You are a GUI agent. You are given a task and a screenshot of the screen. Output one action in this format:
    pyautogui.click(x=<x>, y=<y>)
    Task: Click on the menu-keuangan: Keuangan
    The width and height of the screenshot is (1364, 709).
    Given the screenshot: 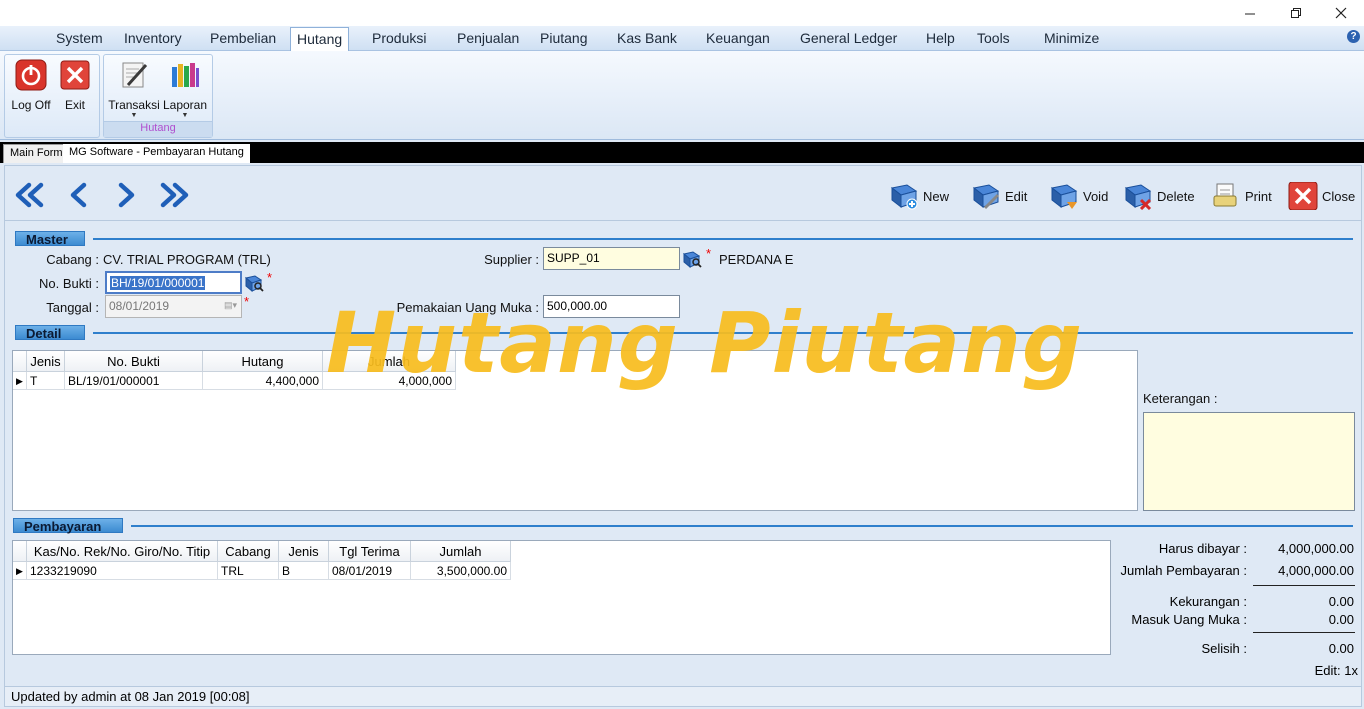 What is the action you would take?
    pyautogui.click(x=738, y=38)
    